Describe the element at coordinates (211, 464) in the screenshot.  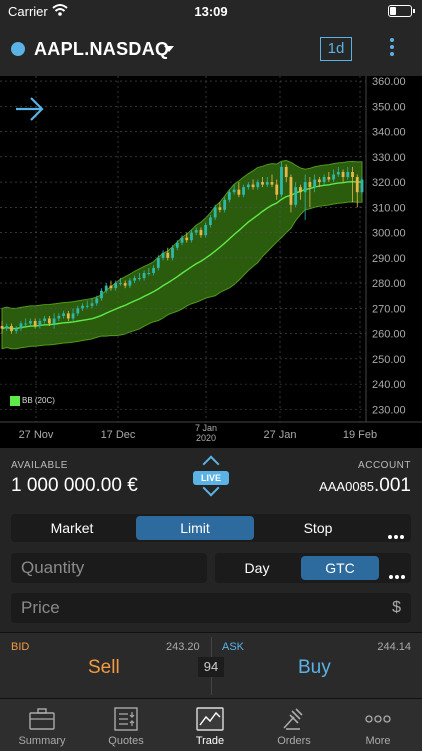
I see `chevron-up-icon` at that location.